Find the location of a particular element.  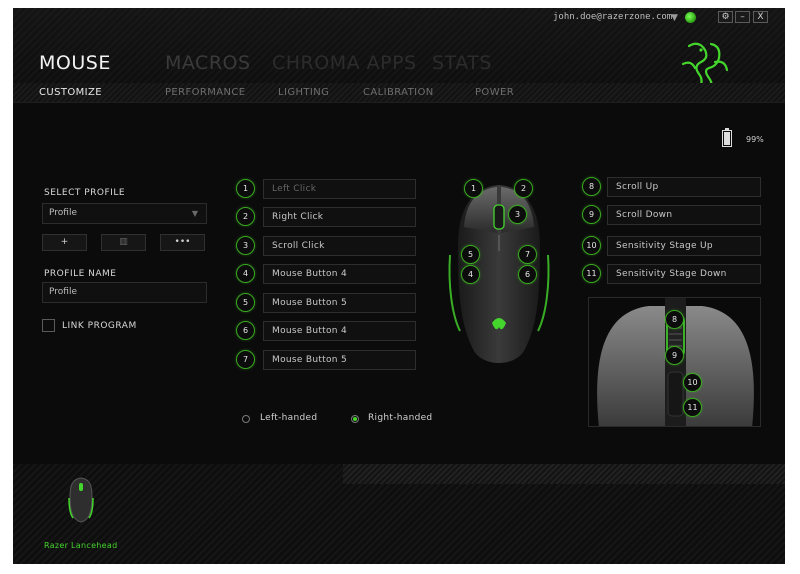

profile-name-value: Profile is located at coordinates (63, 292).